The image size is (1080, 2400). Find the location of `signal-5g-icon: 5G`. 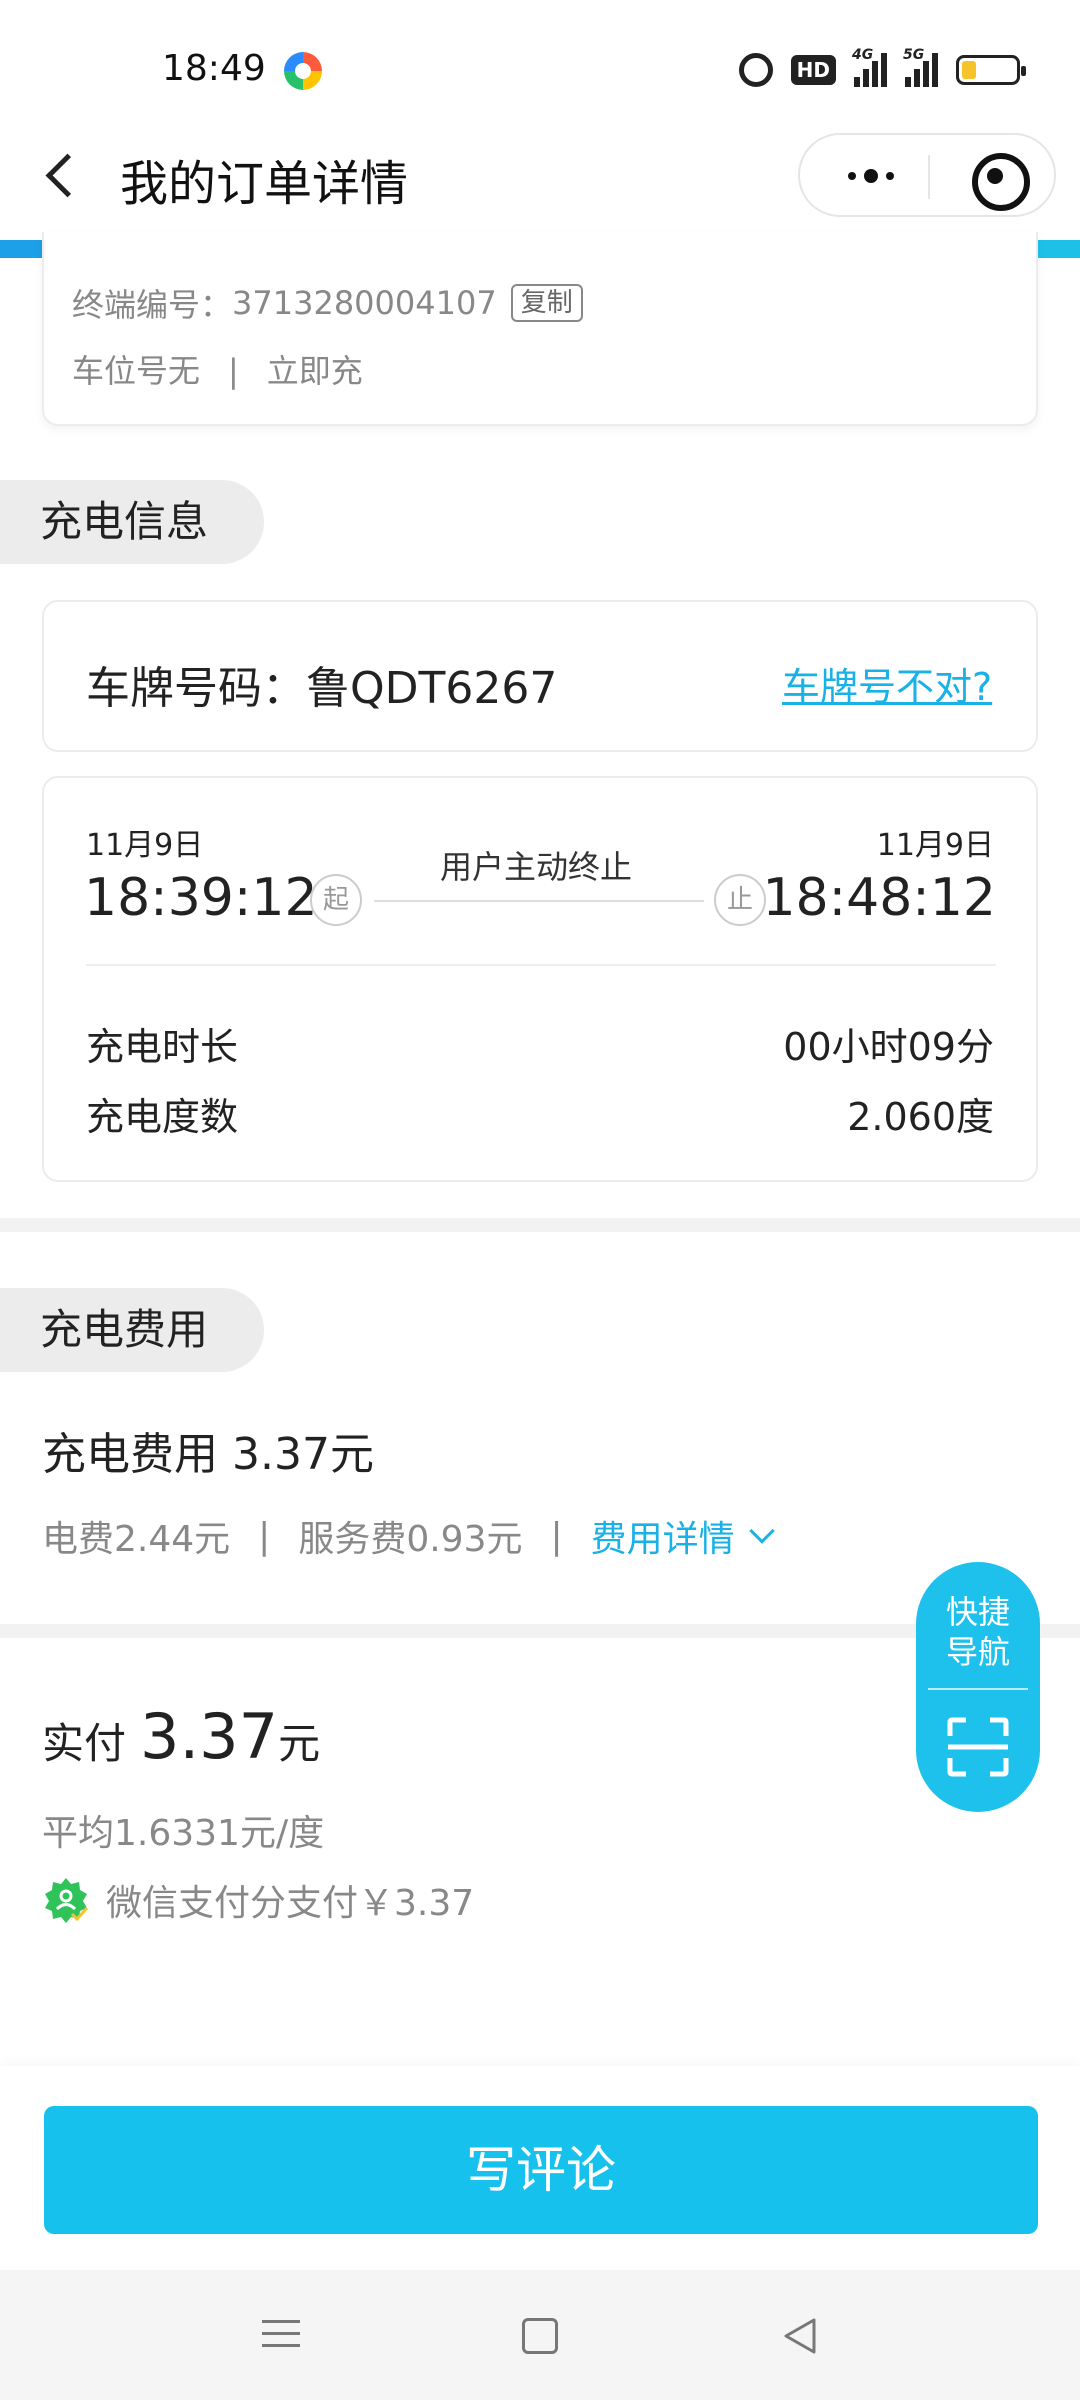

signal-5g-icon: 5G is located at coordinates (920, 67).